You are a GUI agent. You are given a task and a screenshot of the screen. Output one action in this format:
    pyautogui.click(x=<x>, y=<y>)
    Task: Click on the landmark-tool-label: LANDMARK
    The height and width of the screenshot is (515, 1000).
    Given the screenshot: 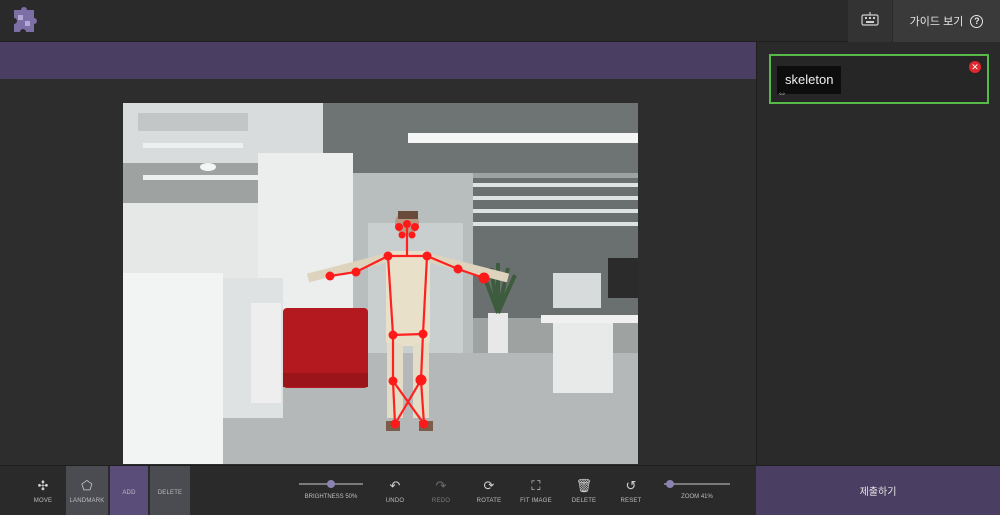 What is the action you would take?
    pyautogui.click(x=87, y=501)
    